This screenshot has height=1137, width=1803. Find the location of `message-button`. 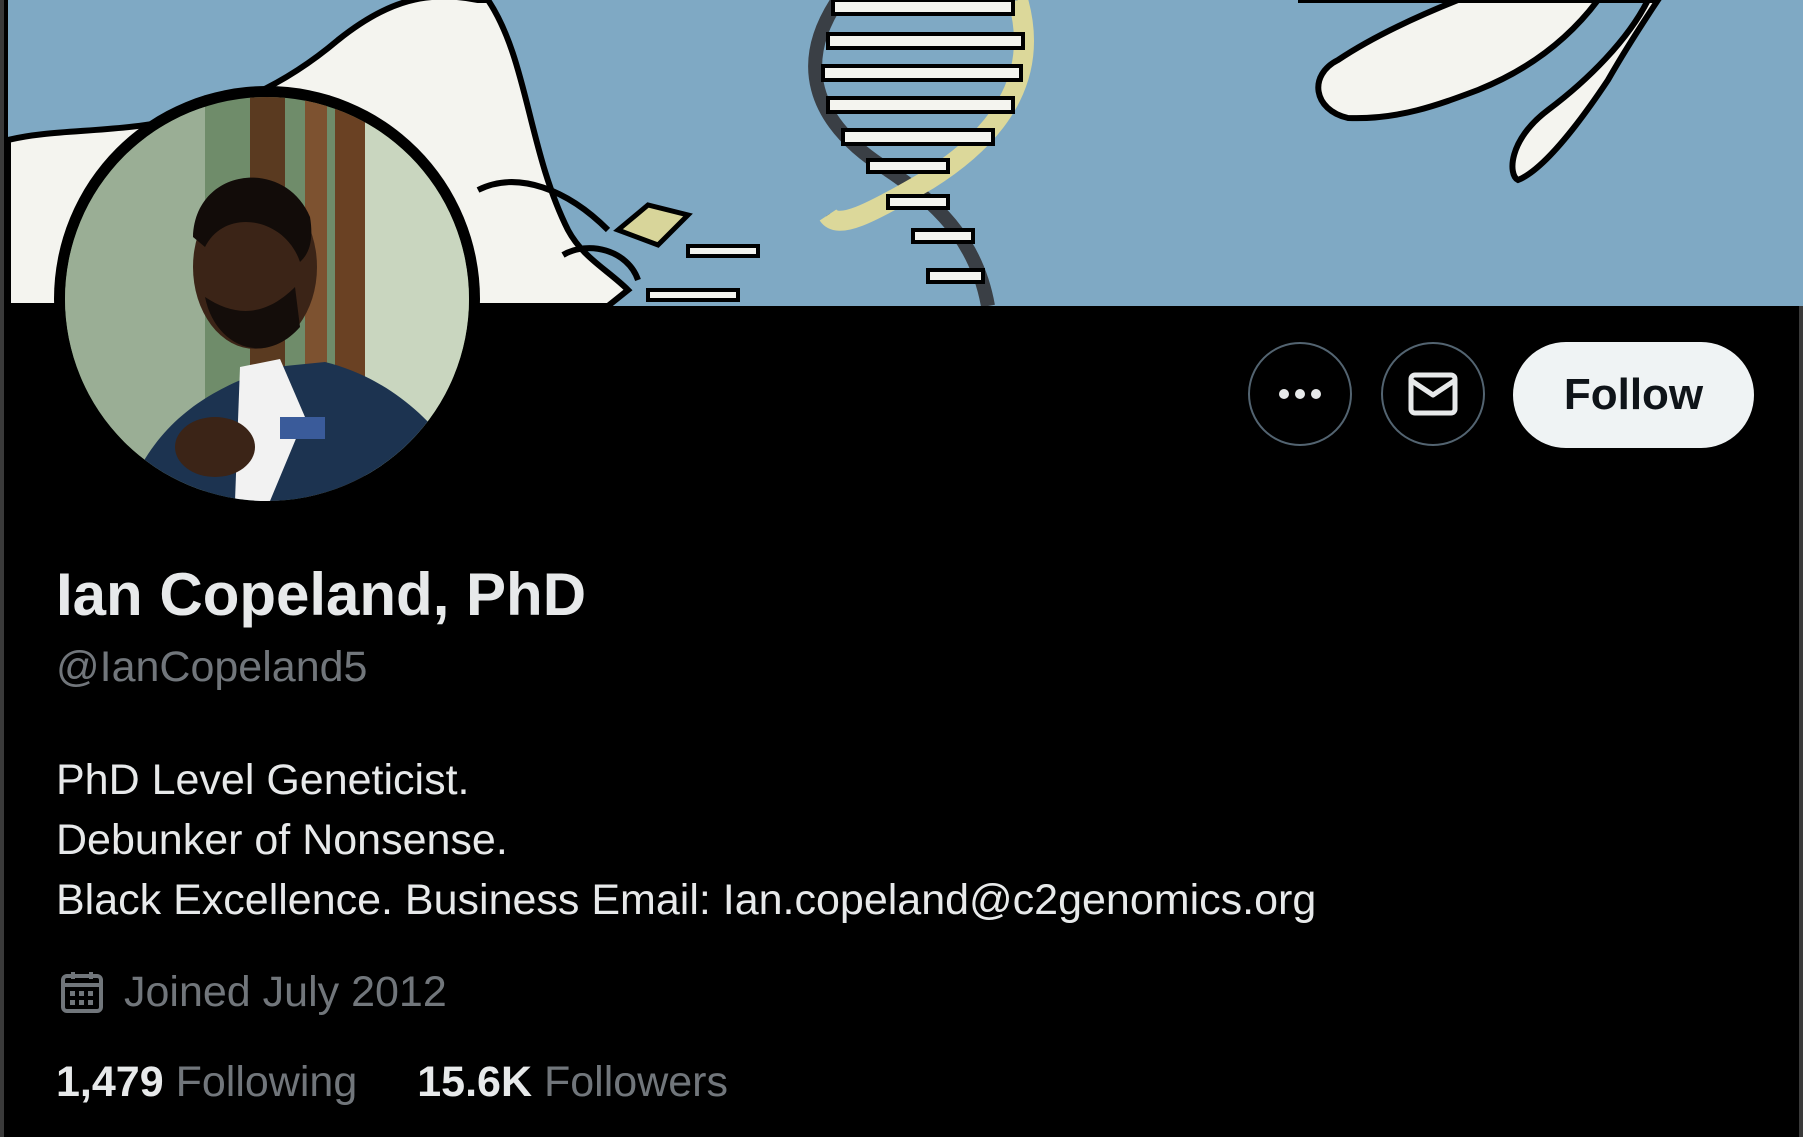

message-button is located at coordinates (1433, 394).